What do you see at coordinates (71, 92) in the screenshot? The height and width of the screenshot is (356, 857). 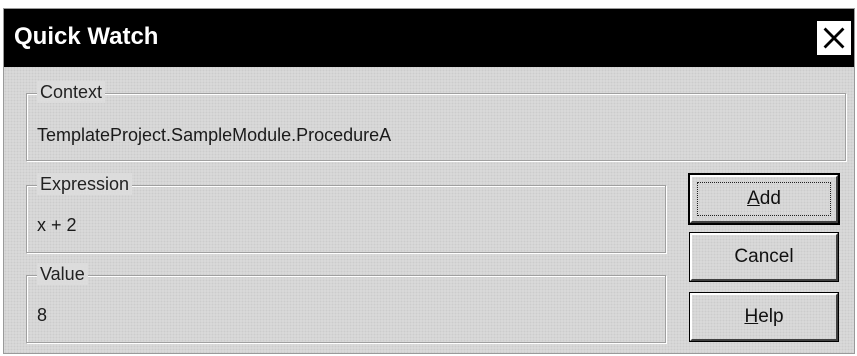 I see `context-label: Context` at bounding box center [71, 92].